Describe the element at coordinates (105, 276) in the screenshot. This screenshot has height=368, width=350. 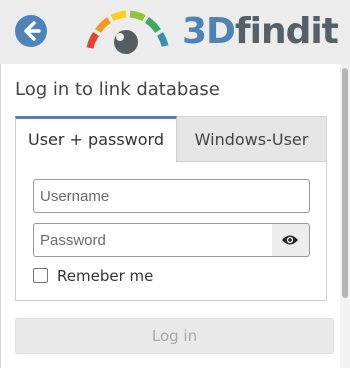
I see `remember-me-label: Remeber me` at that location.